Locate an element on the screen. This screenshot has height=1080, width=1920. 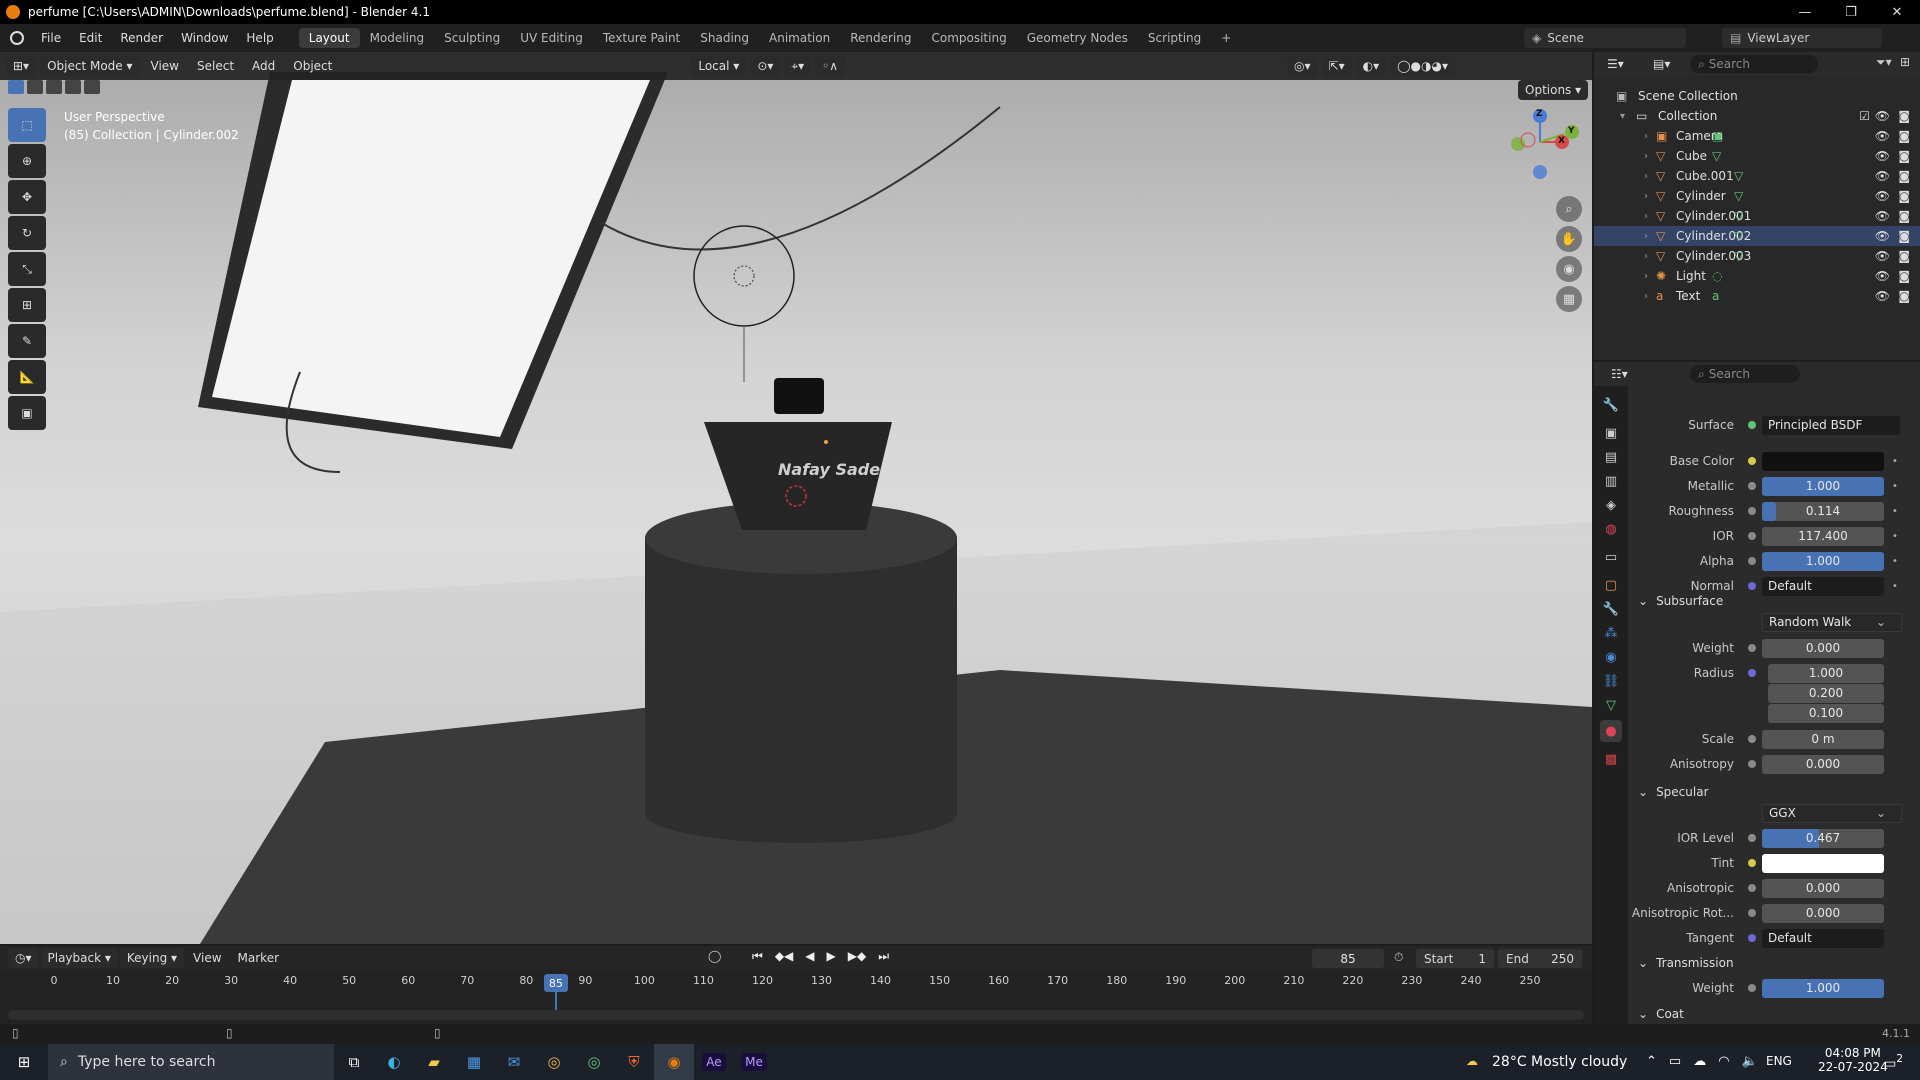
tab-uv-editing: UV Editing is located at coordinates (551, 38).